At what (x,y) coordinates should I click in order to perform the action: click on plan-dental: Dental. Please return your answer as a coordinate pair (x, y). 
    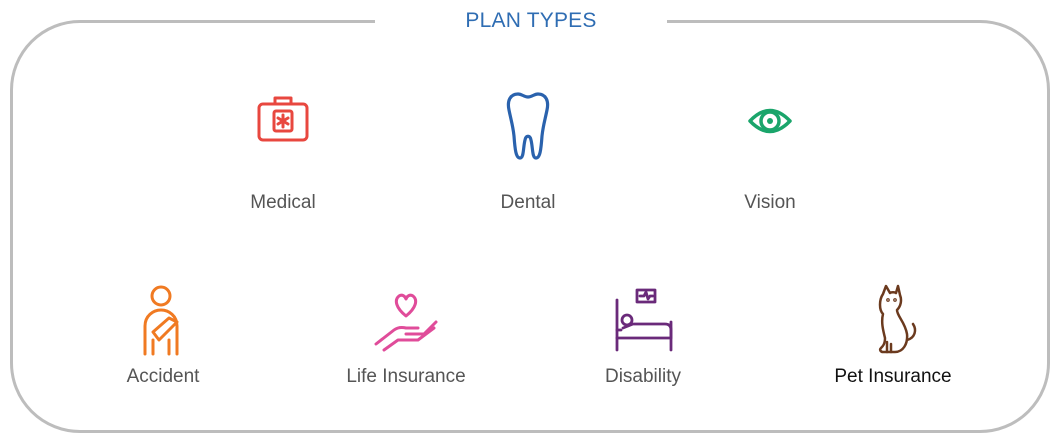
    Looking at the image, I should click on (528, 151).